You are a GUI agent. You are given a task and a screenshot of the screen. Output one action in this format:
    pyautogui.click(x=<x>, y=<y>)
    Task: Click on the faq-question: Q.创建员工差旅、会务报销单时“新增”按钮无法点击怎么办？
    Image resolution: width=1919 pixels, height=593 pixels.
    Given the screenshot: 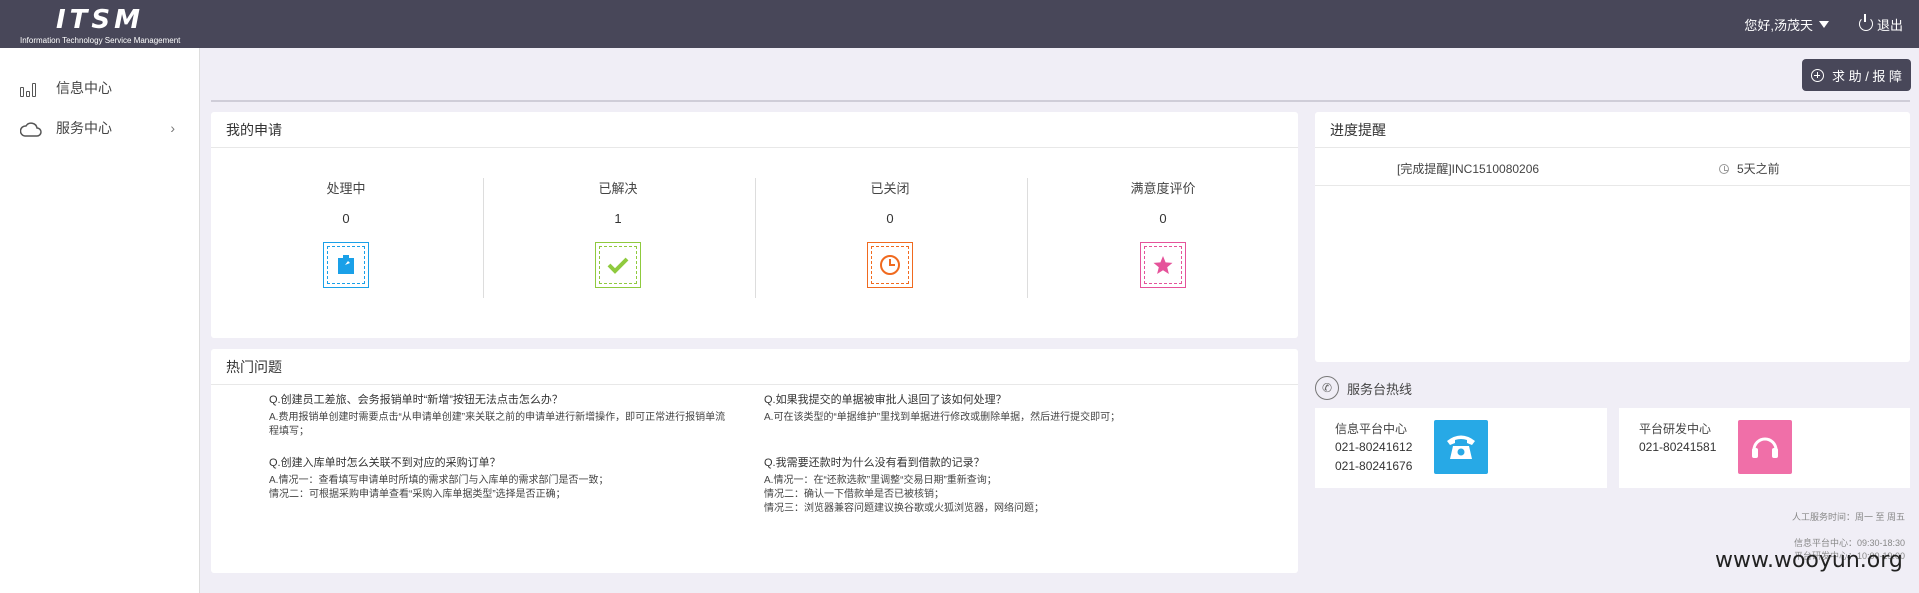 What is the action you would take?
    pyautogui.click(x=416, y=400)
    